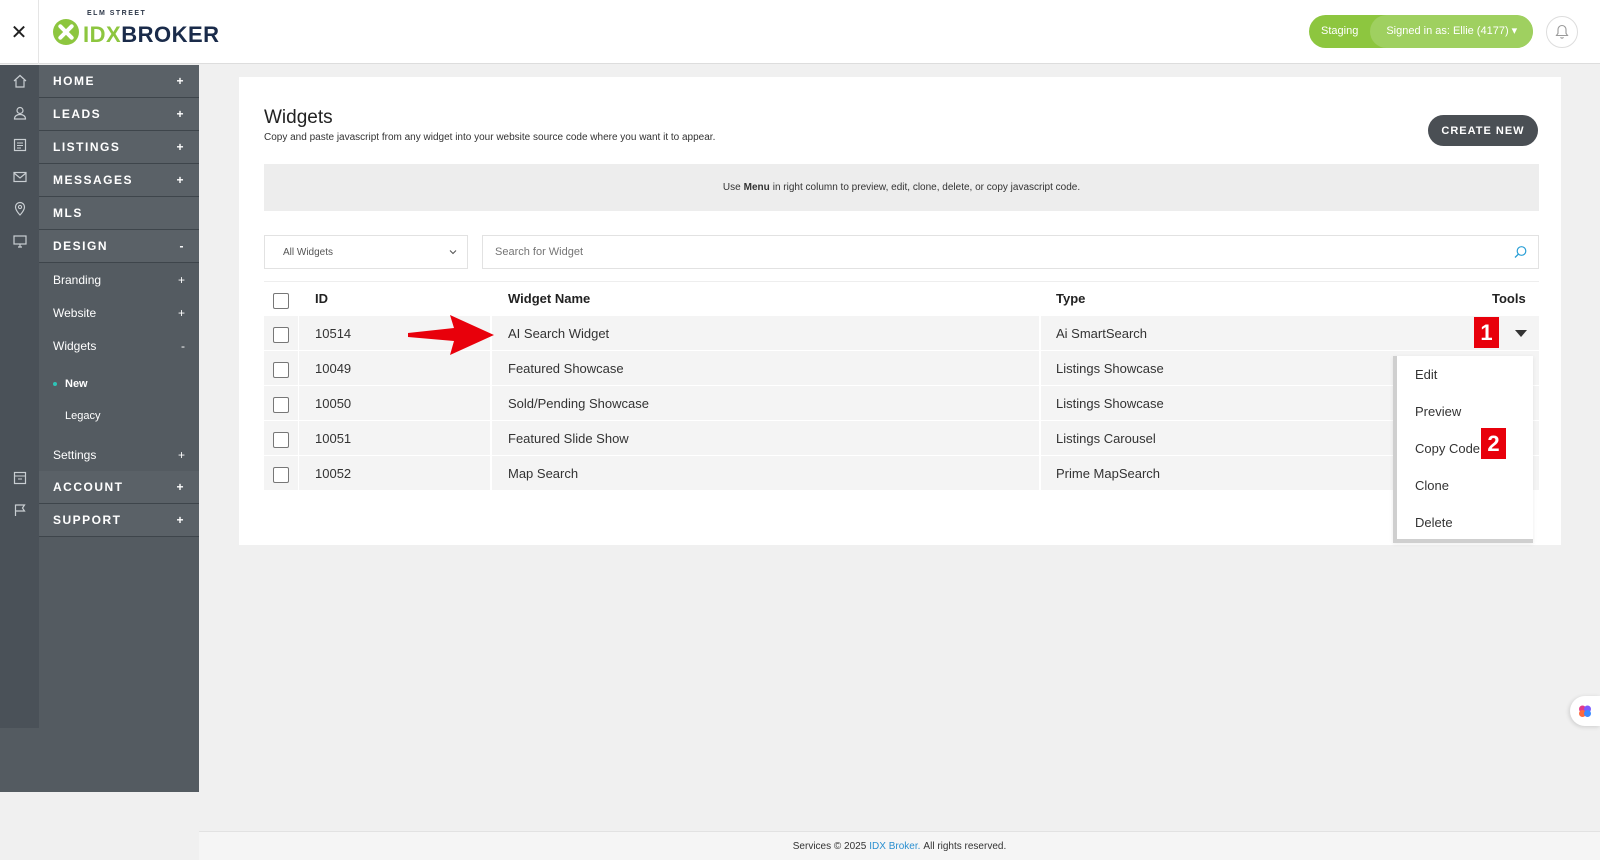 This screenshot has height=860, width=1600. I want to click on header-tools: Tools, so click(1509, 298).